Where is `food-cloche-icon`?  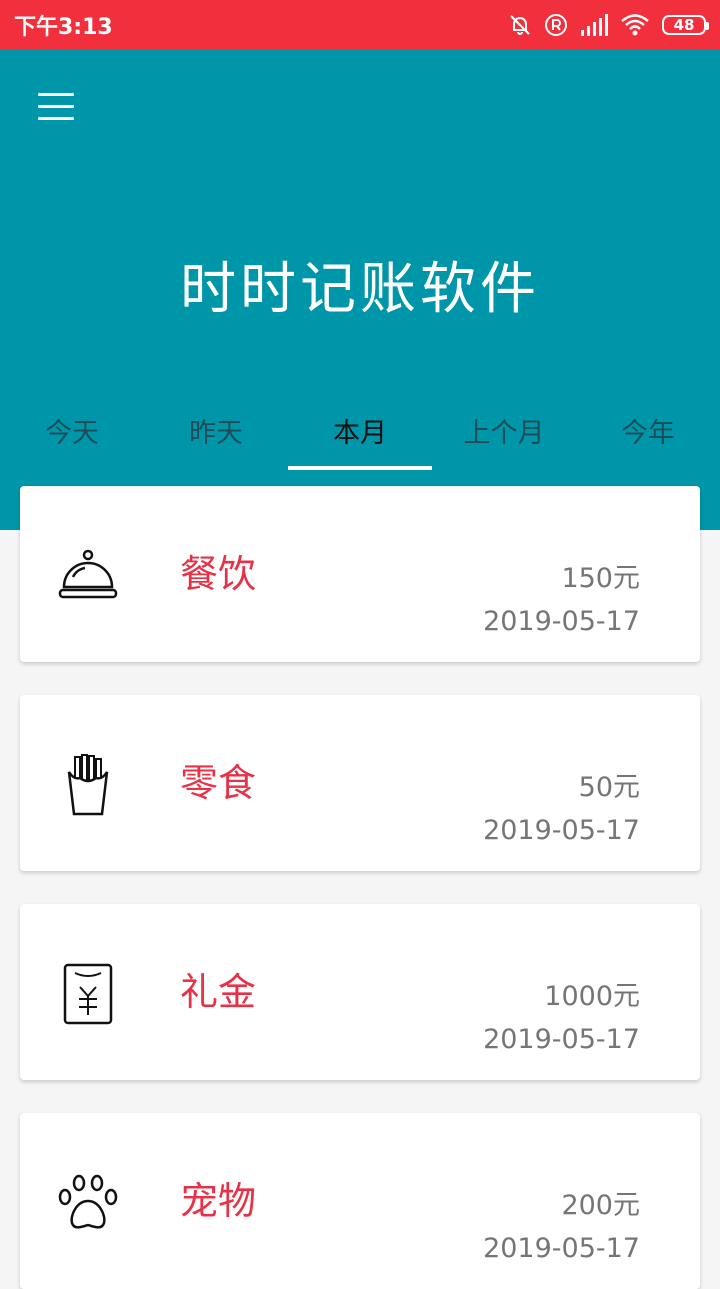 food-cloche-icon is located at coordinates (88, 576).